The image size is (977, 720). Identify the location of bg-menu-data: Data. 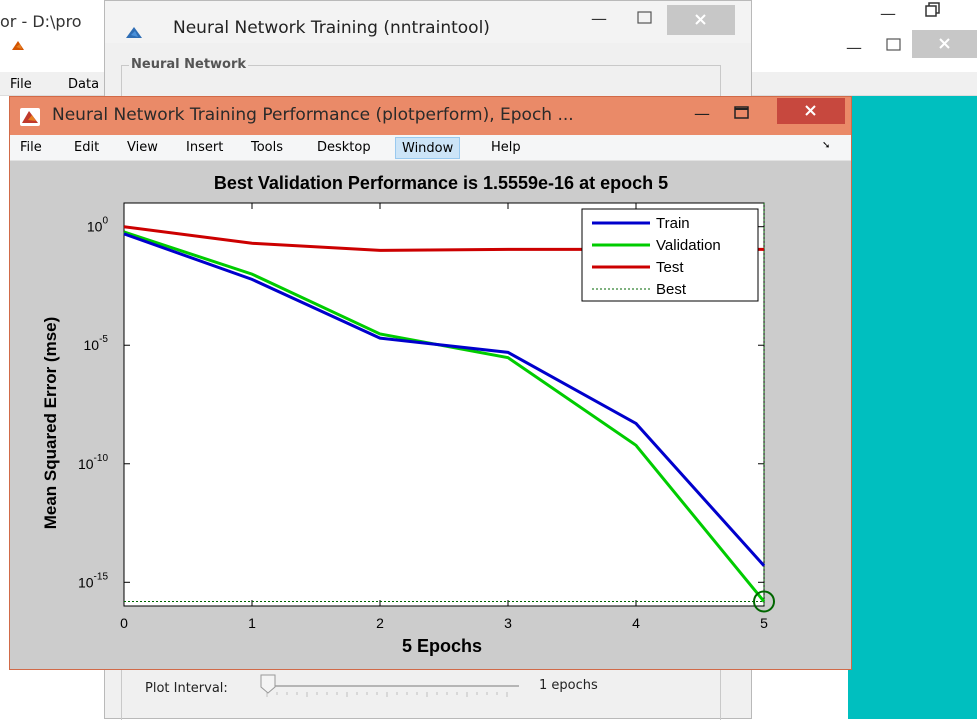
(83, 84).